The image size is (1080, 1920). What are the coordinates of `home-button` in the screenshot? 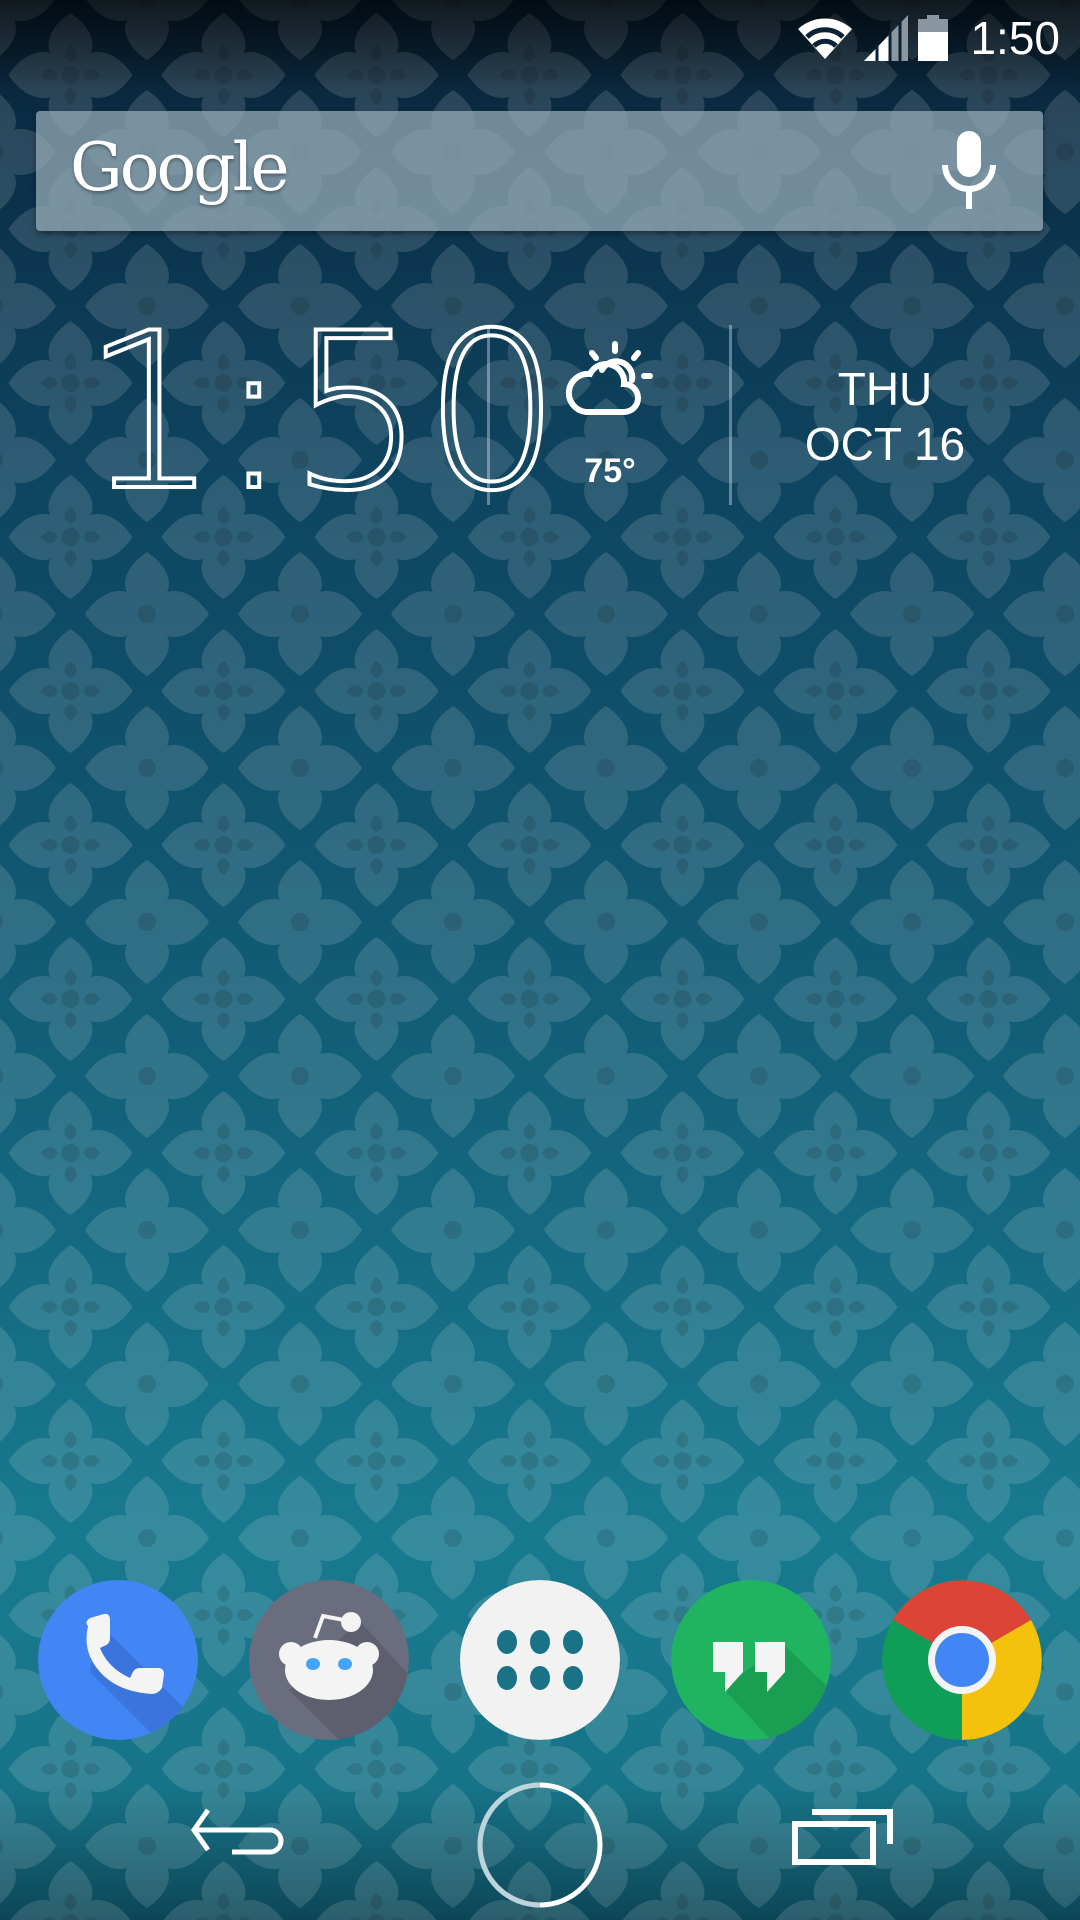 It's located at (540, 1845).